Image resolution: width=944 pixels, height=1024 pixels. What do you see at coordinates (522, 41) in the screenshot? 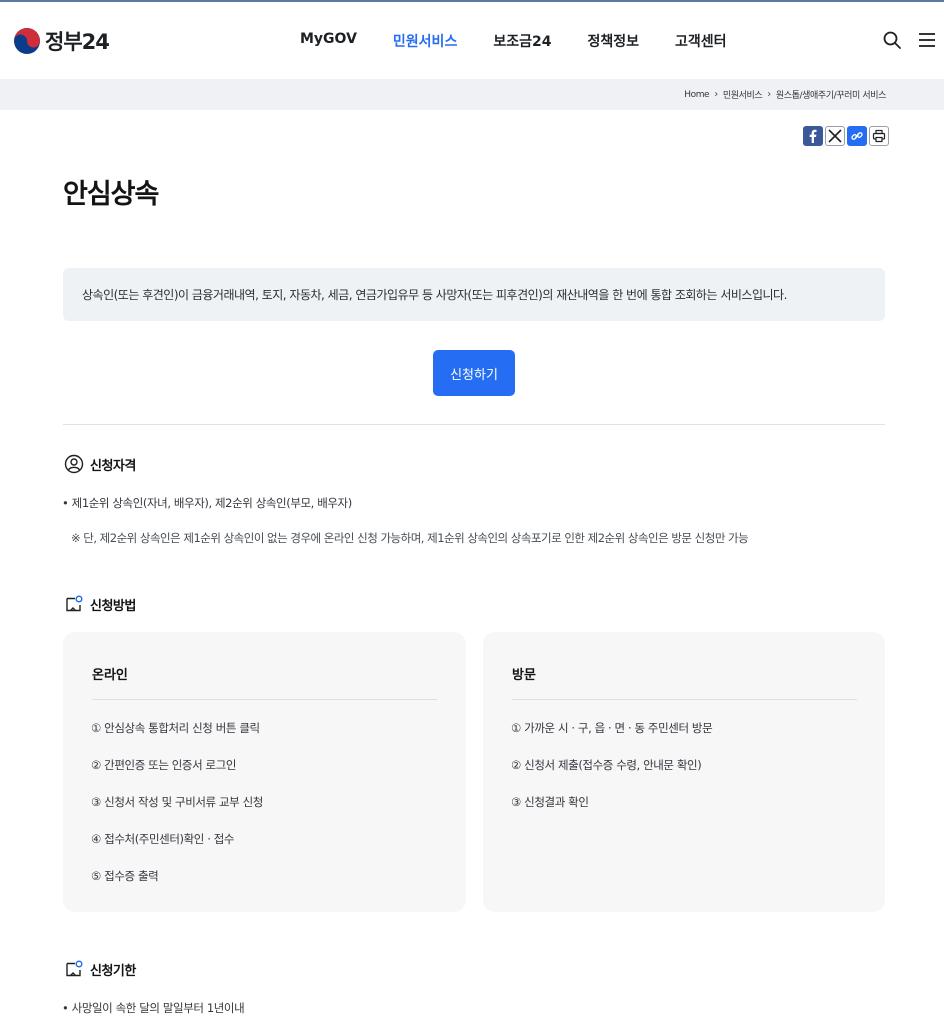
I see `nav-item-subsidy24: 보조금24` at bounding box center [522, 41].